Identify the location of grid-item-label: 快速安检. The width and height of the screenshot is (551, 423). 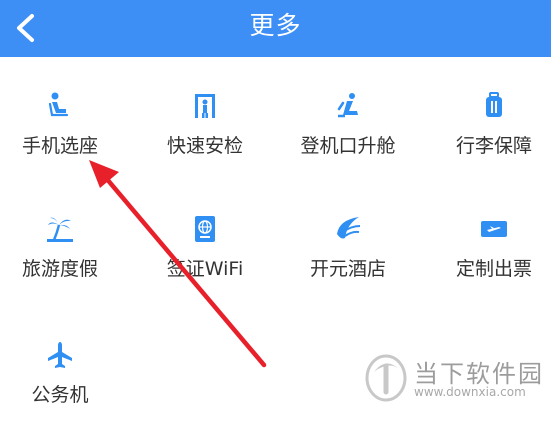
(204, 146).